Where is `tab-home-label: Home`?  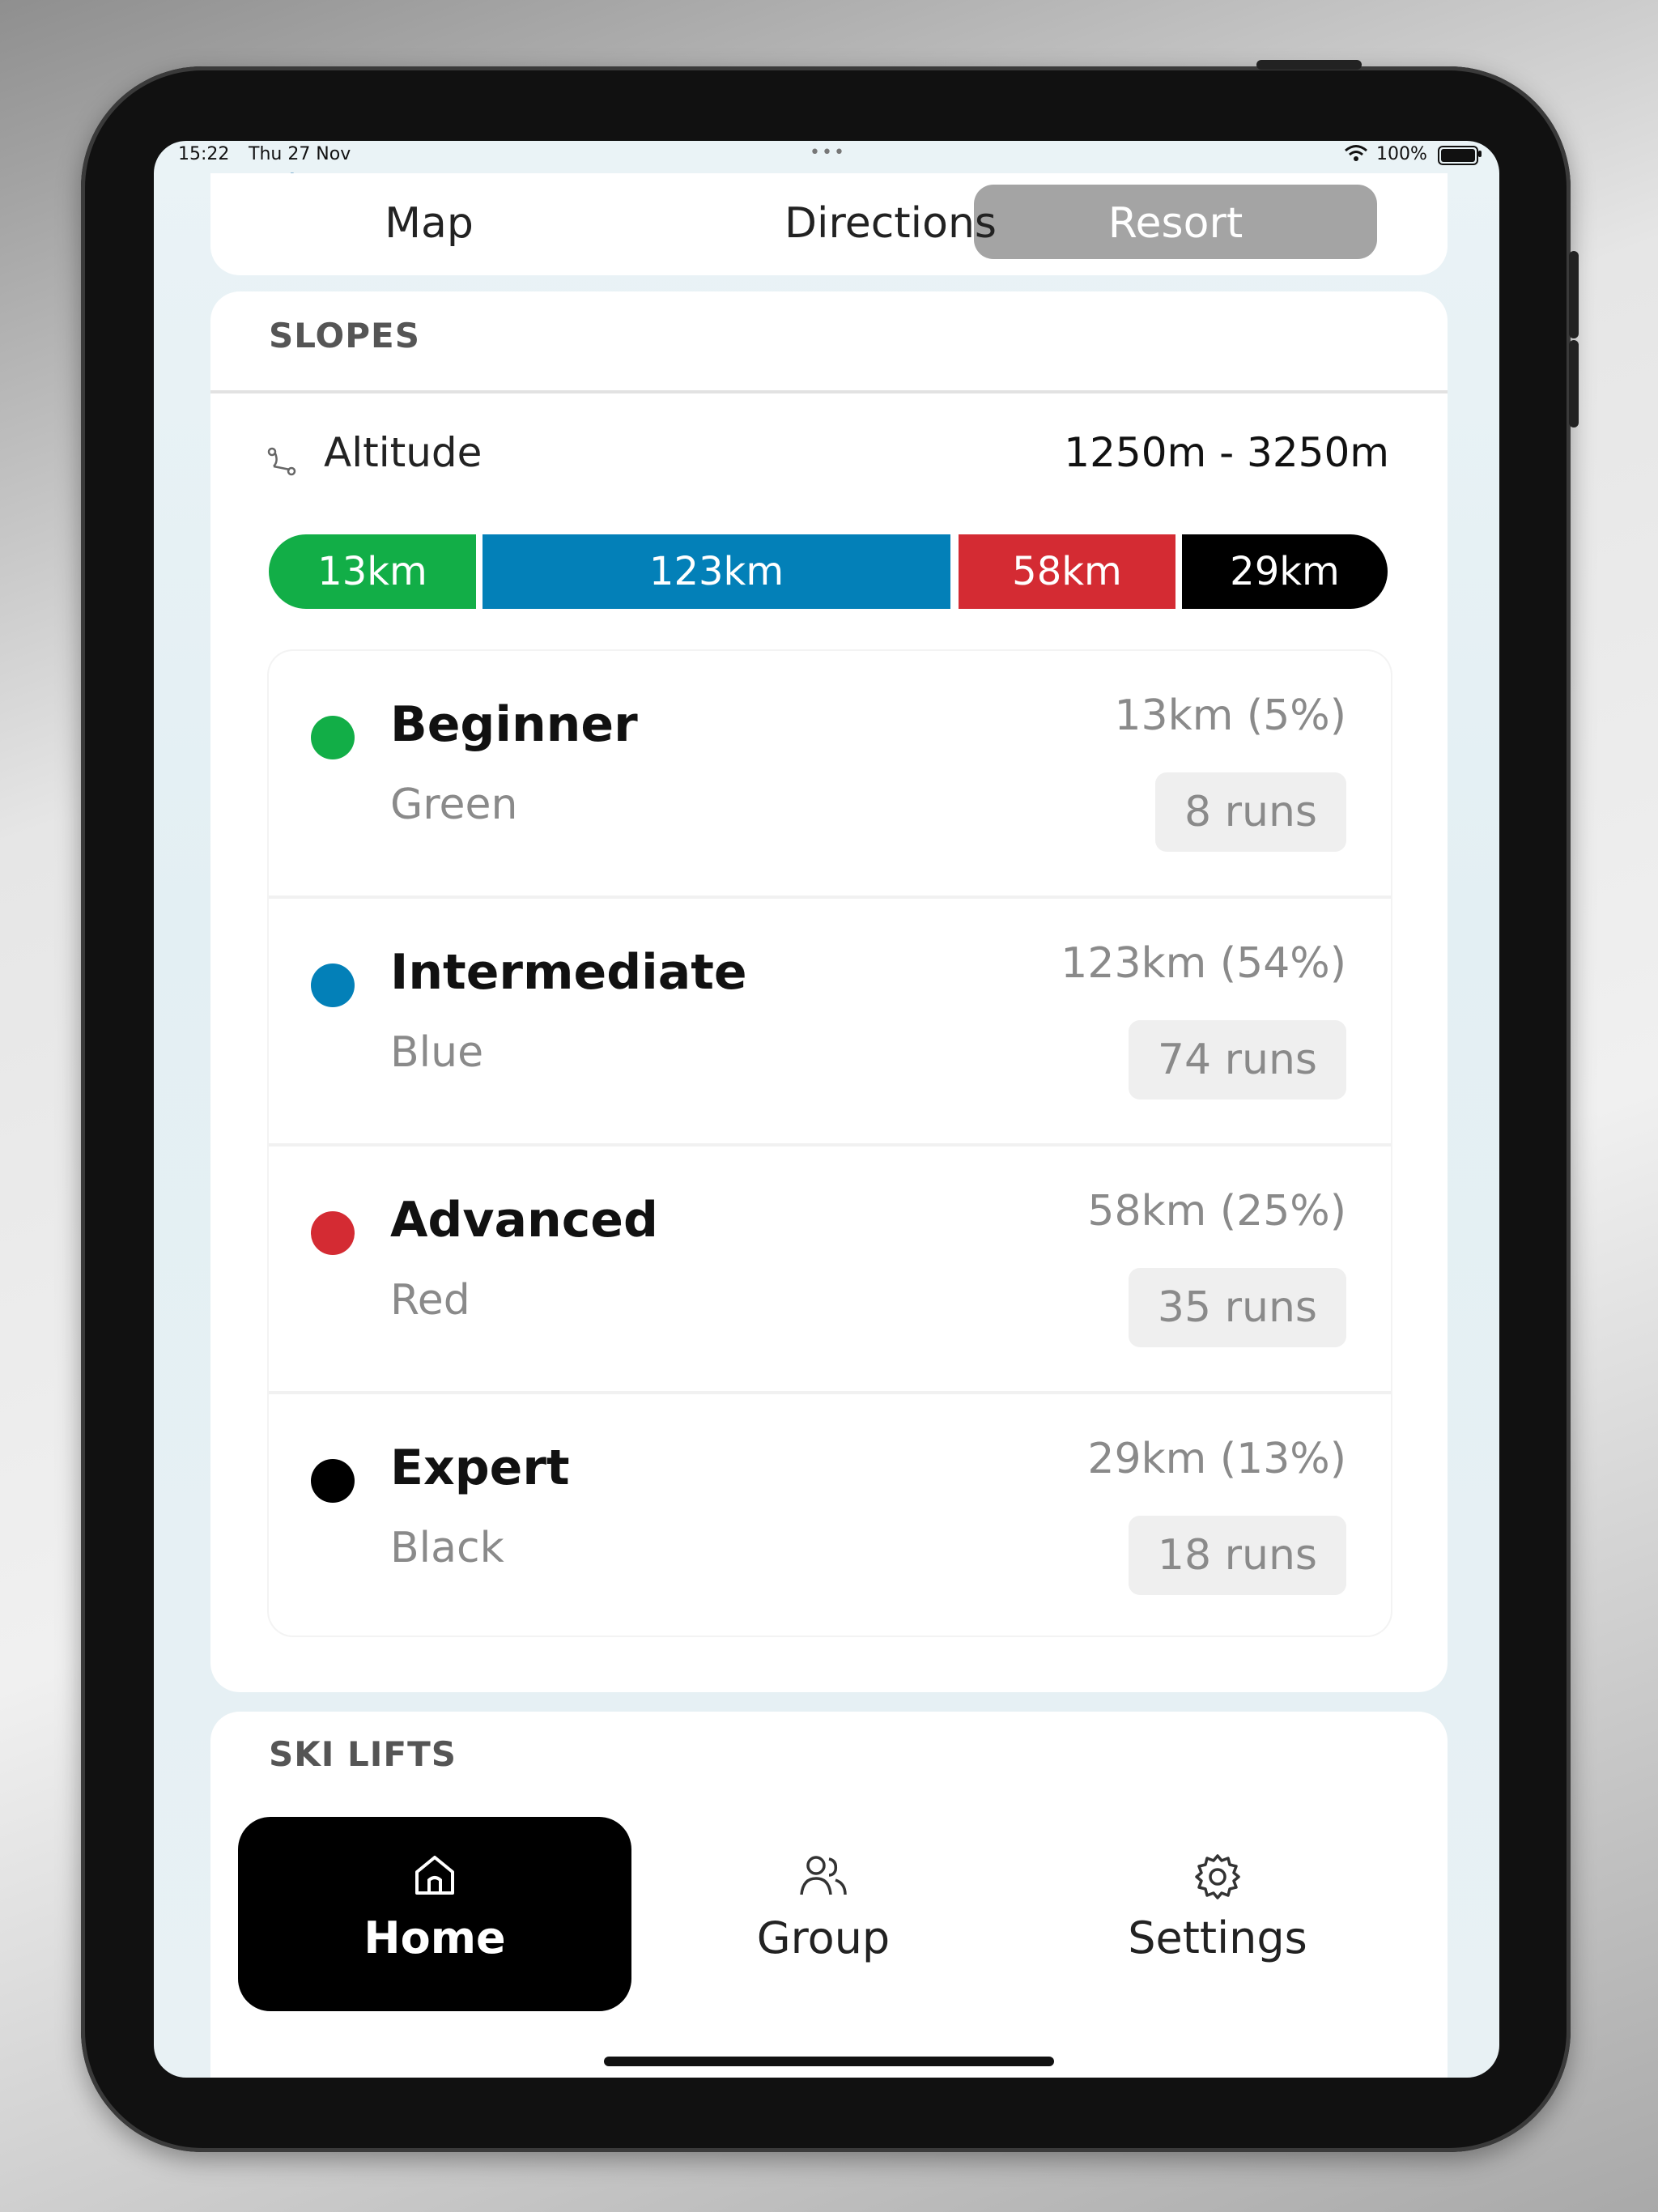
tab-home-label: Home is located at coordinates (434, 1938).